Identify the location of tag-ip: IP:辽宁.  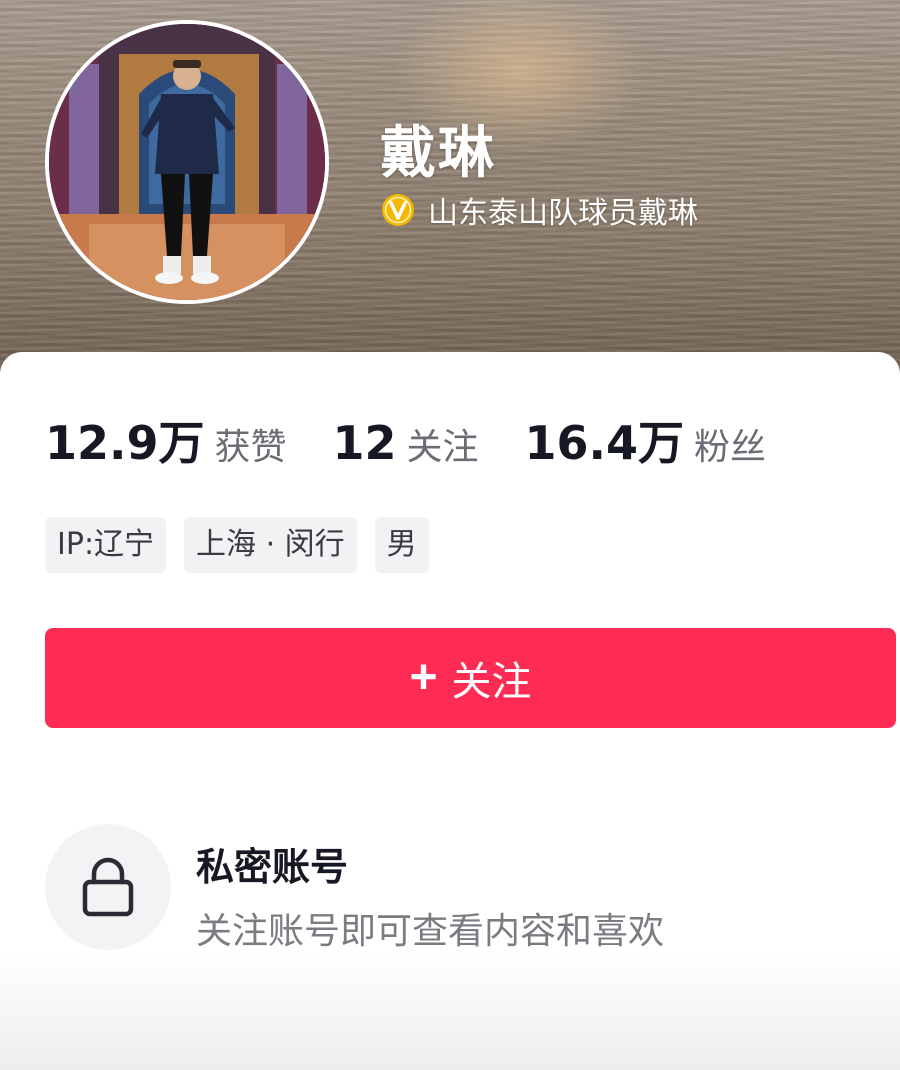
(106, 545).